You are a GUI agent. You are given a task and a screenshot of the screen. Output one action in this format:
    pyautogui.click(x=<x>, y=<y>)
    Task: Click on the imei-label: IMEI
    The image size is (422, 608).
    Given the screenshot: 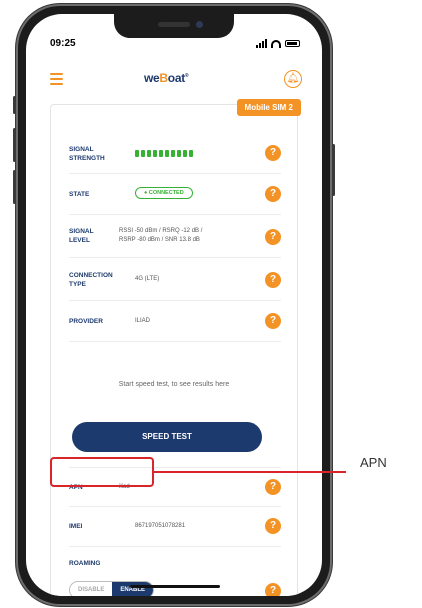 What is the action you would take?
    pyautogui.click(x=76, y=526)
    